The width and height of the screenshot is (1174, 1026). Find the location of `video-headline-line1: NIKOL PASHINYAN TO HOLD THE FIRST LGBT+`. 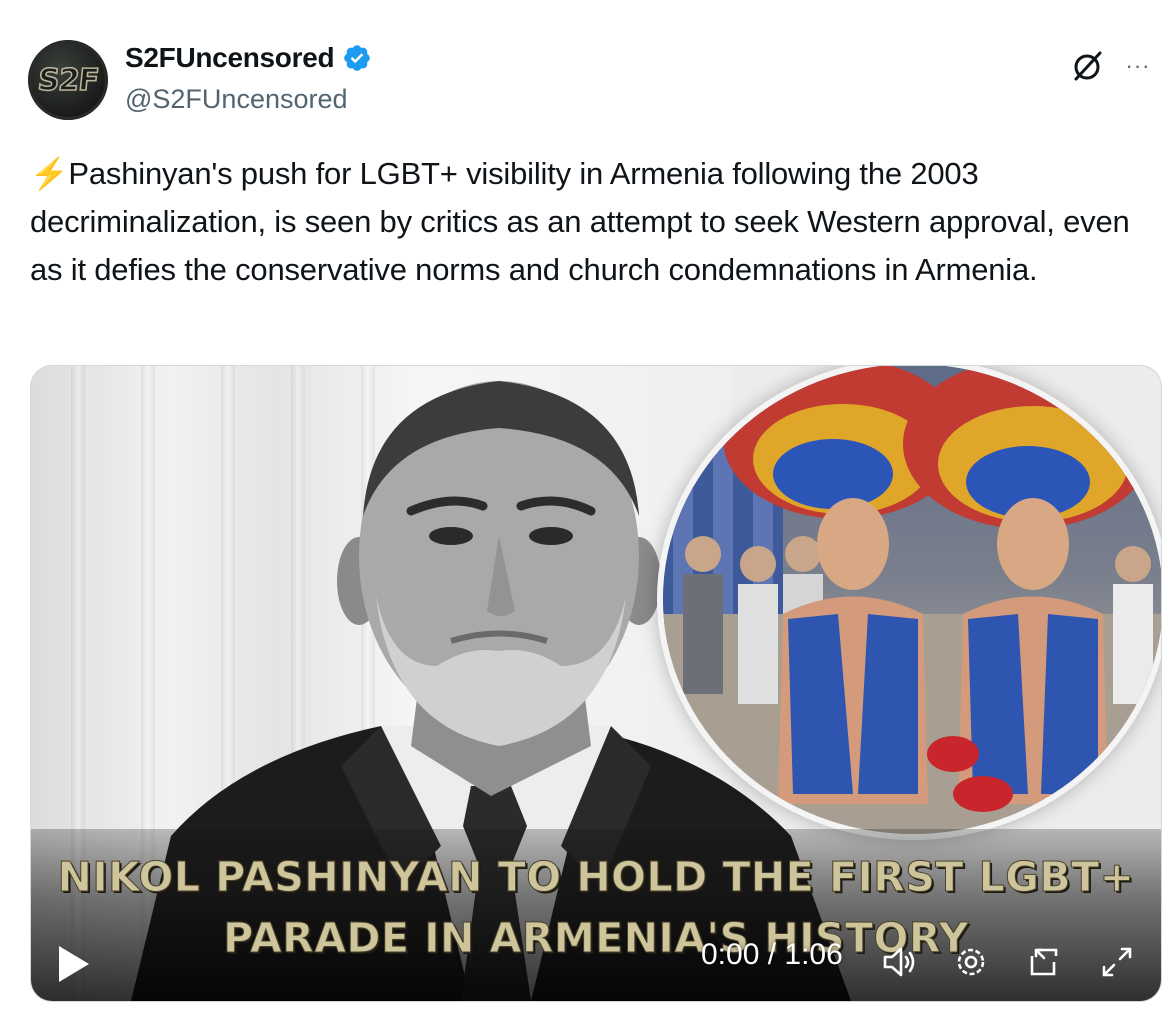

video-headline-line1: NIKOL PASHINYAN TO HOLD THE FIRST LGBT+ is located at coordinates (596, 877).